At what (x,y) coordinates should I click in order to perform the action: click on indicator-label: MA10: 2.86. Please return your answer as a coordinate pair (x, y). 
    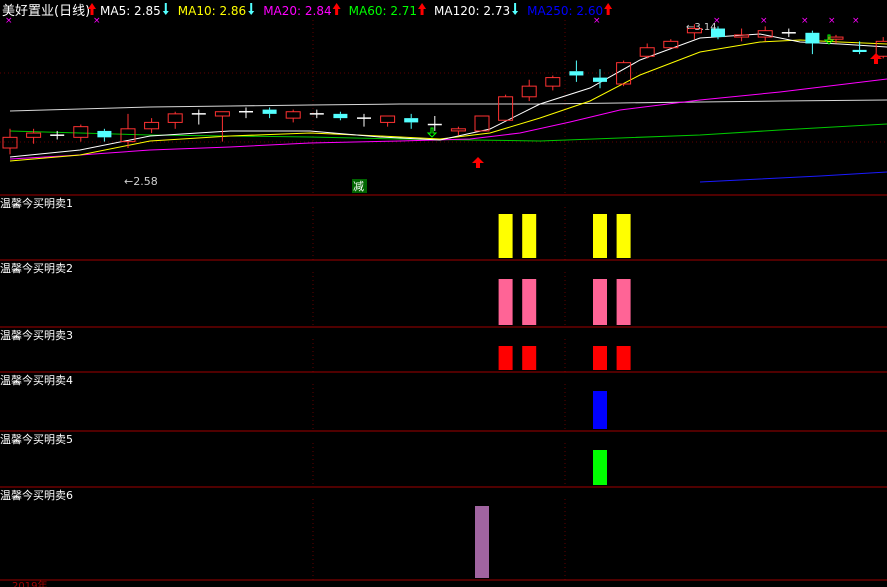
    Looking at the image, I should click on (212, 11).